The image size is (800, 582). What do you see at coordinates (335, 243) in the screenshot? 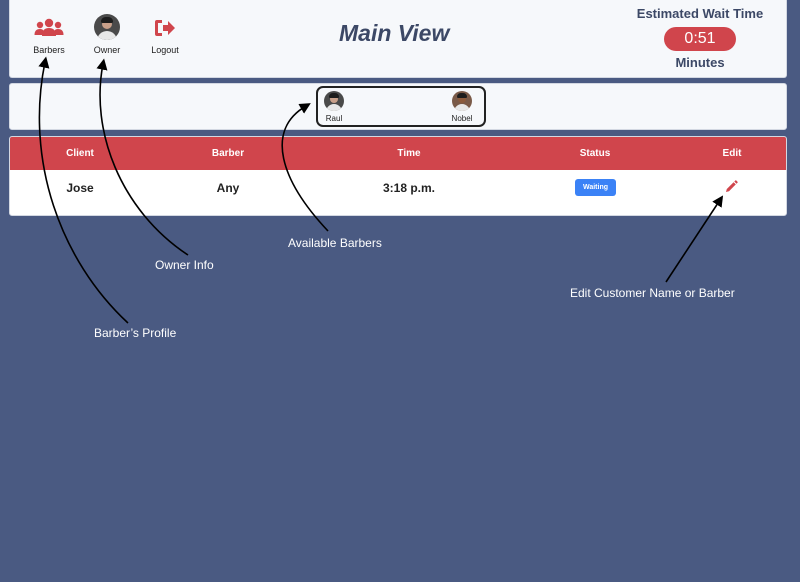
I see `annotation-available-barbers: Available Barbers` at bounding box center [335, 243].